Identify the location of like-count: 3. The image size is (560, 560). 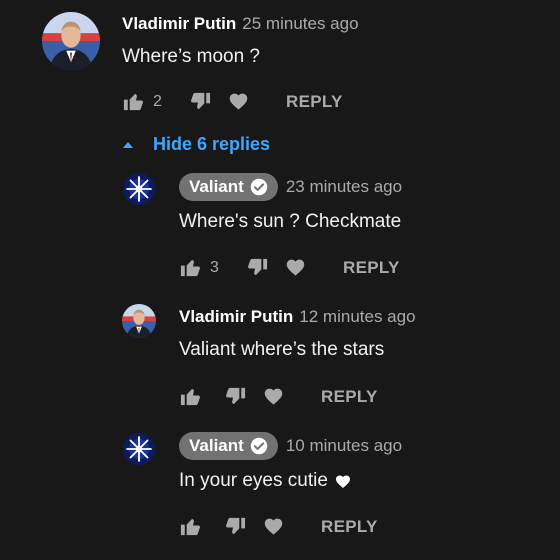
(214, 267).